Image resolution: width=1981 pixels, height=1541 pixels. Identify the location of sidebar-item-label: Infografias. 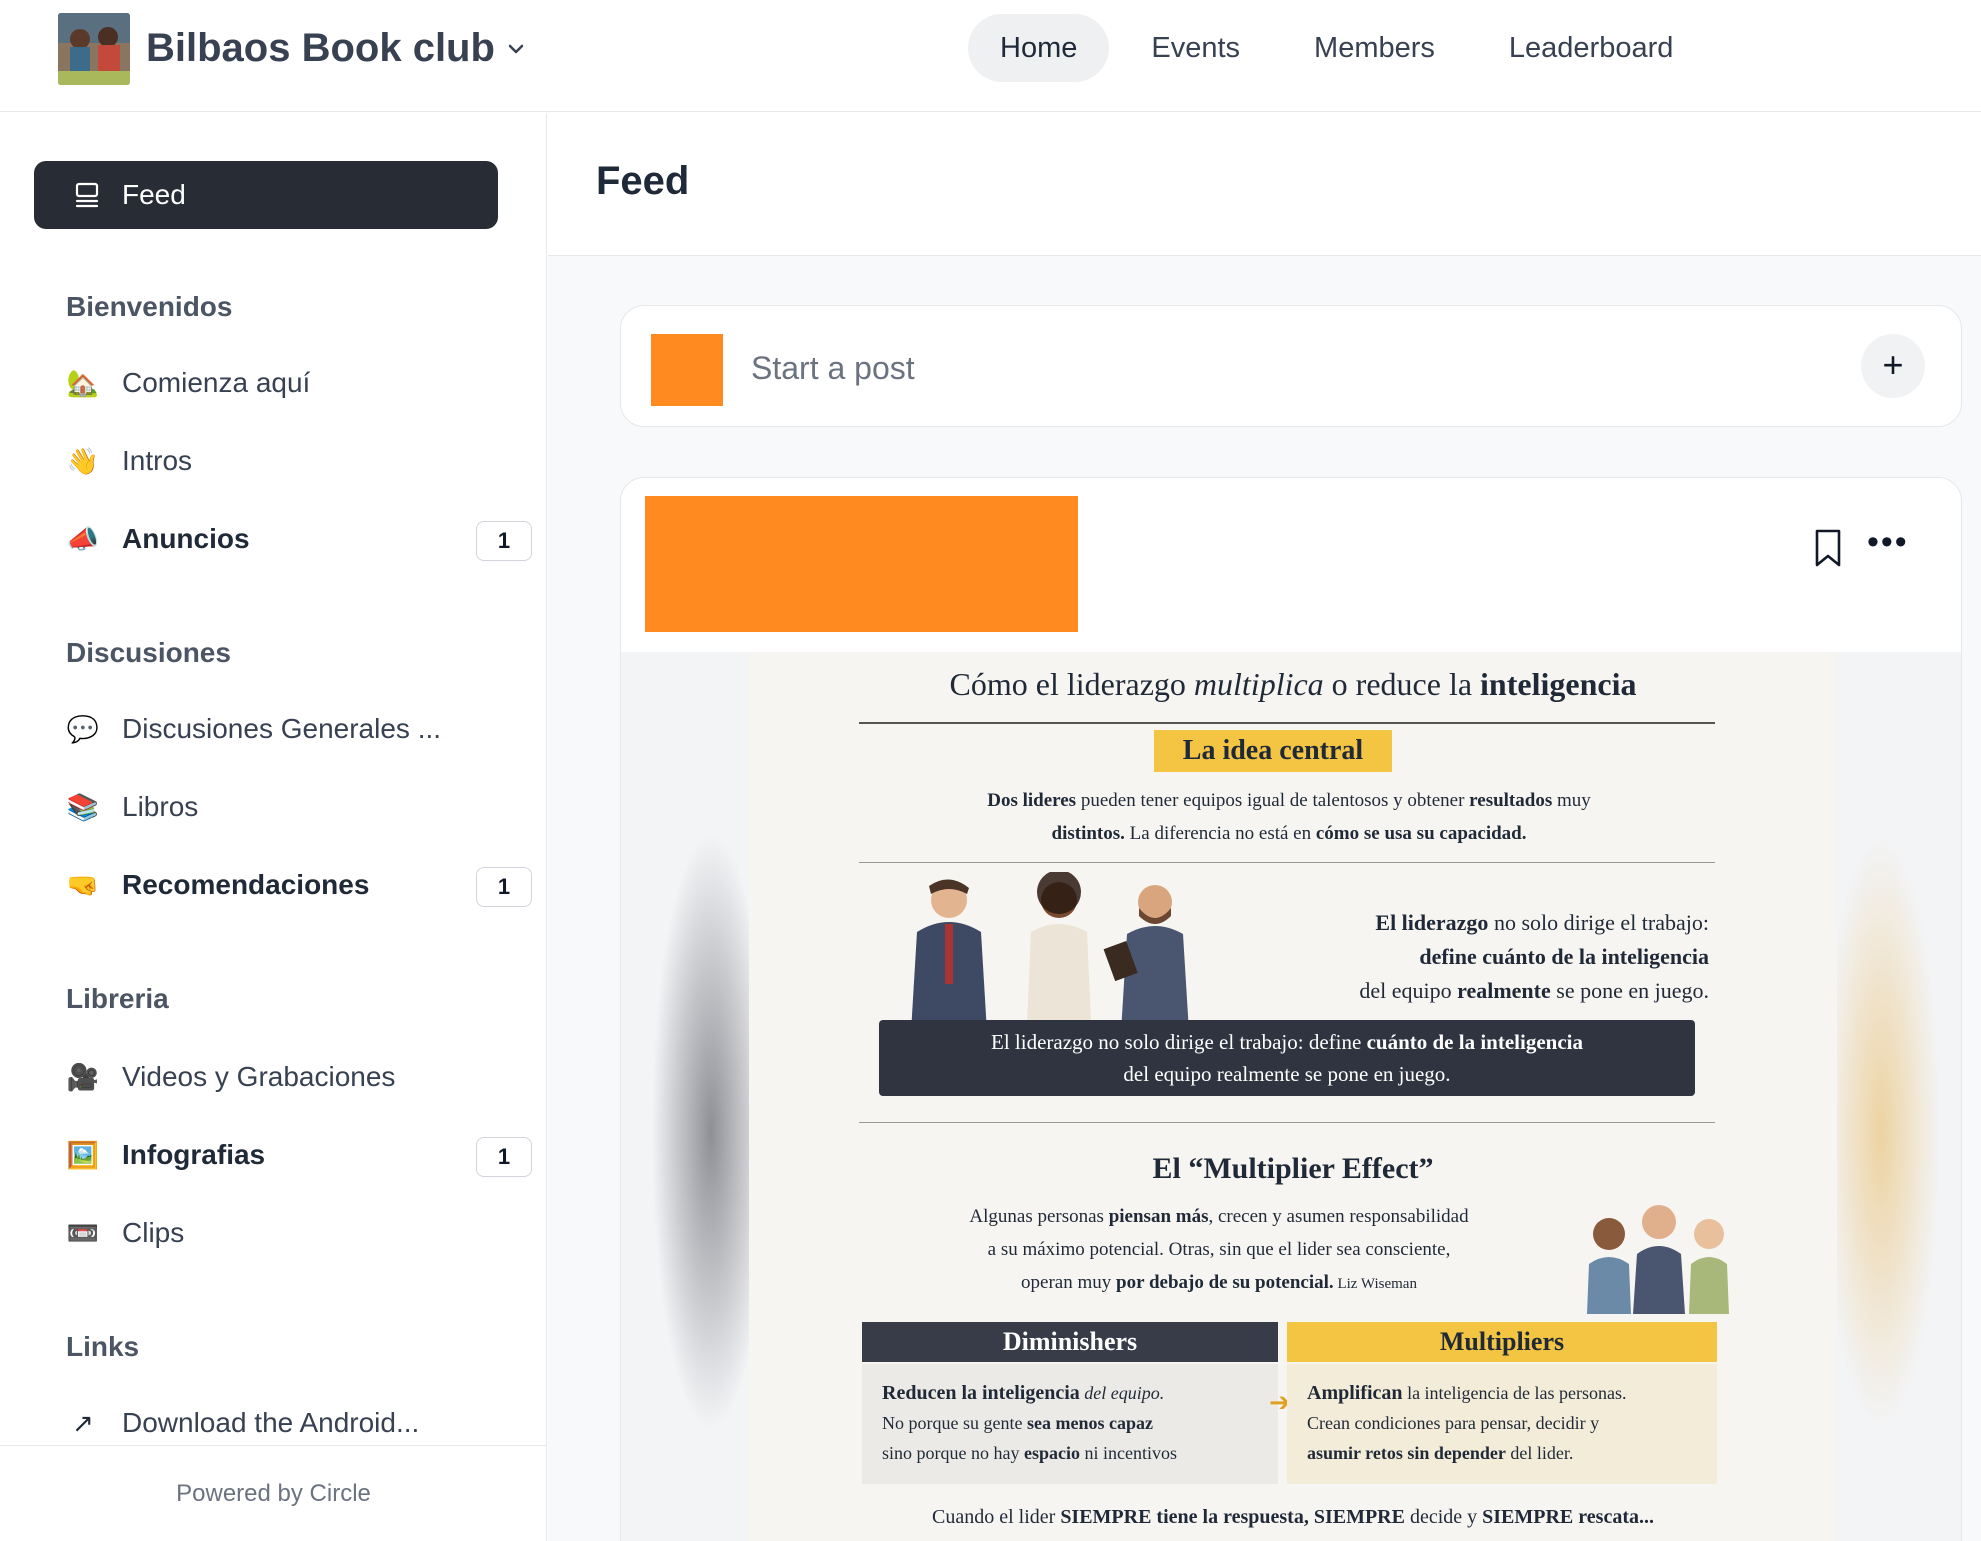
(194, 1154).